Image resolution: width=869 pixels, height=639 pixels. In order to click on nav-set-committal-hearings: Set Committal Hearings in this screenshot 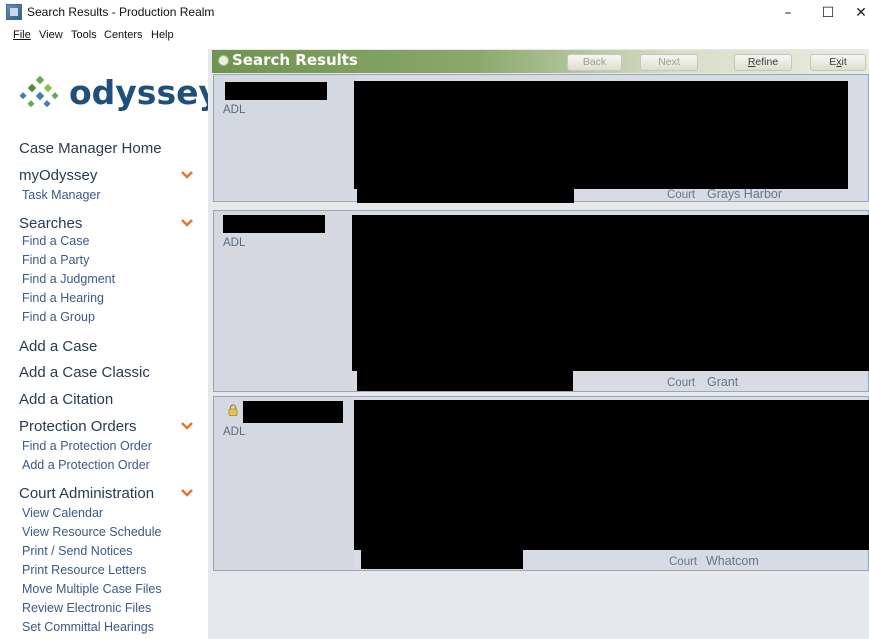, I will do `click(88, 627)`.